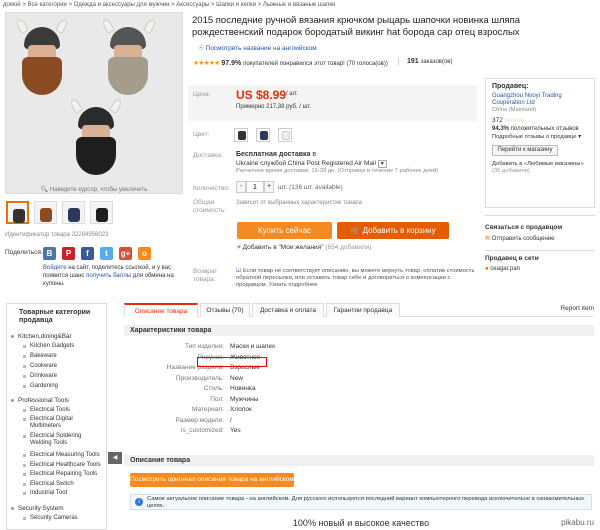  Describe the element at coordinates (269, 187) in the screenshot. I see `quantity-increase-button: +` at that location.